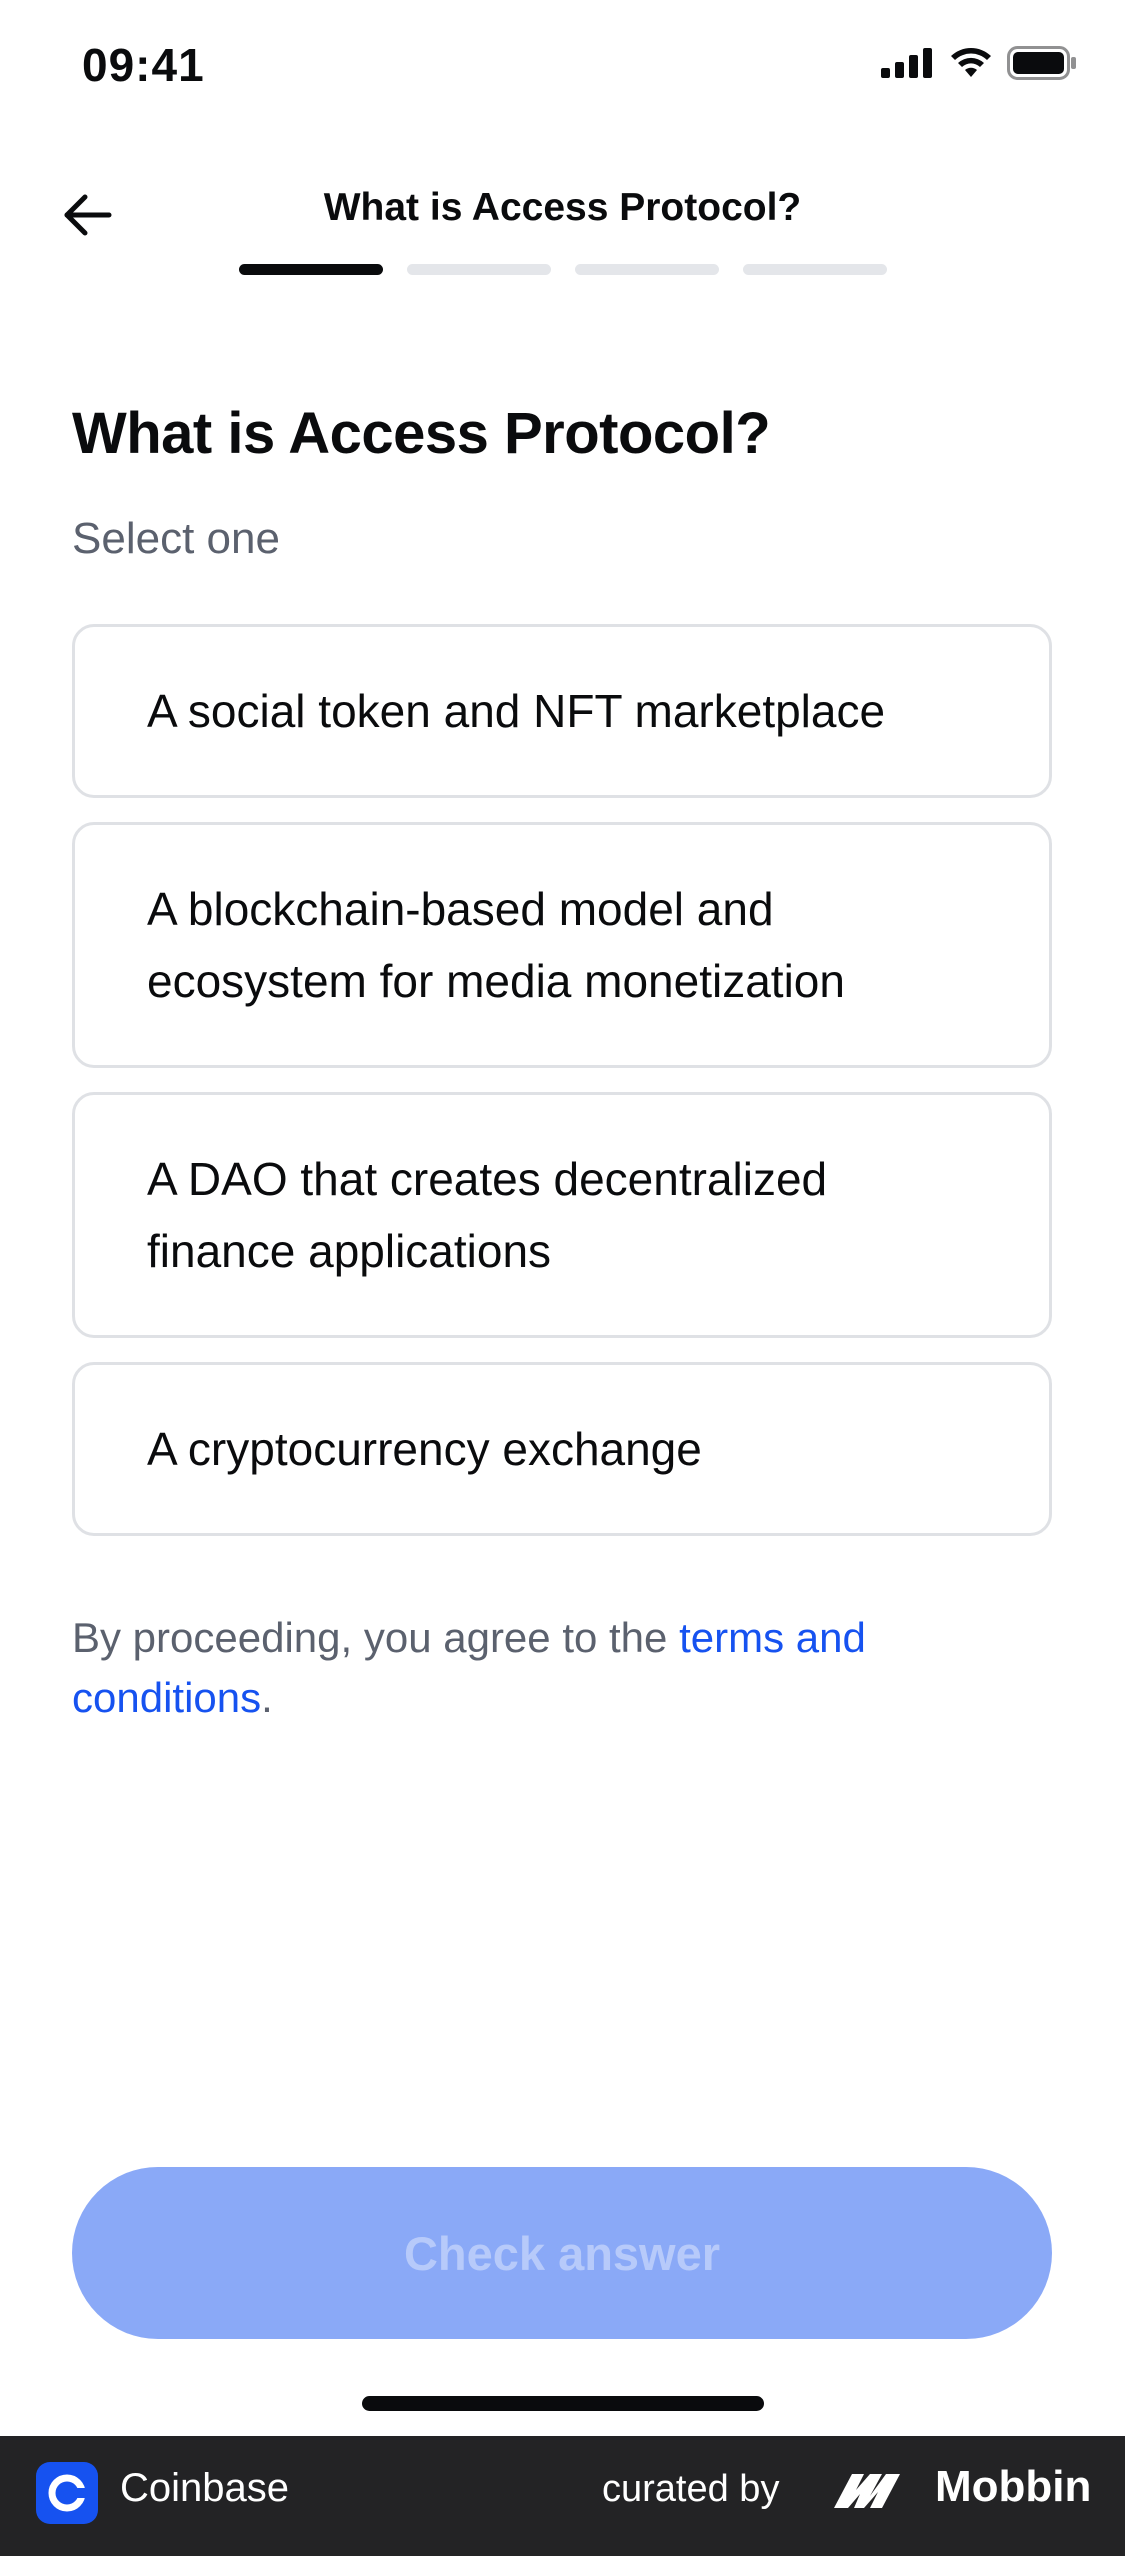  Describe the element at coordinates (205, 2488) in the screenshot. I see `footer-app-name: Coinbase` at that location.